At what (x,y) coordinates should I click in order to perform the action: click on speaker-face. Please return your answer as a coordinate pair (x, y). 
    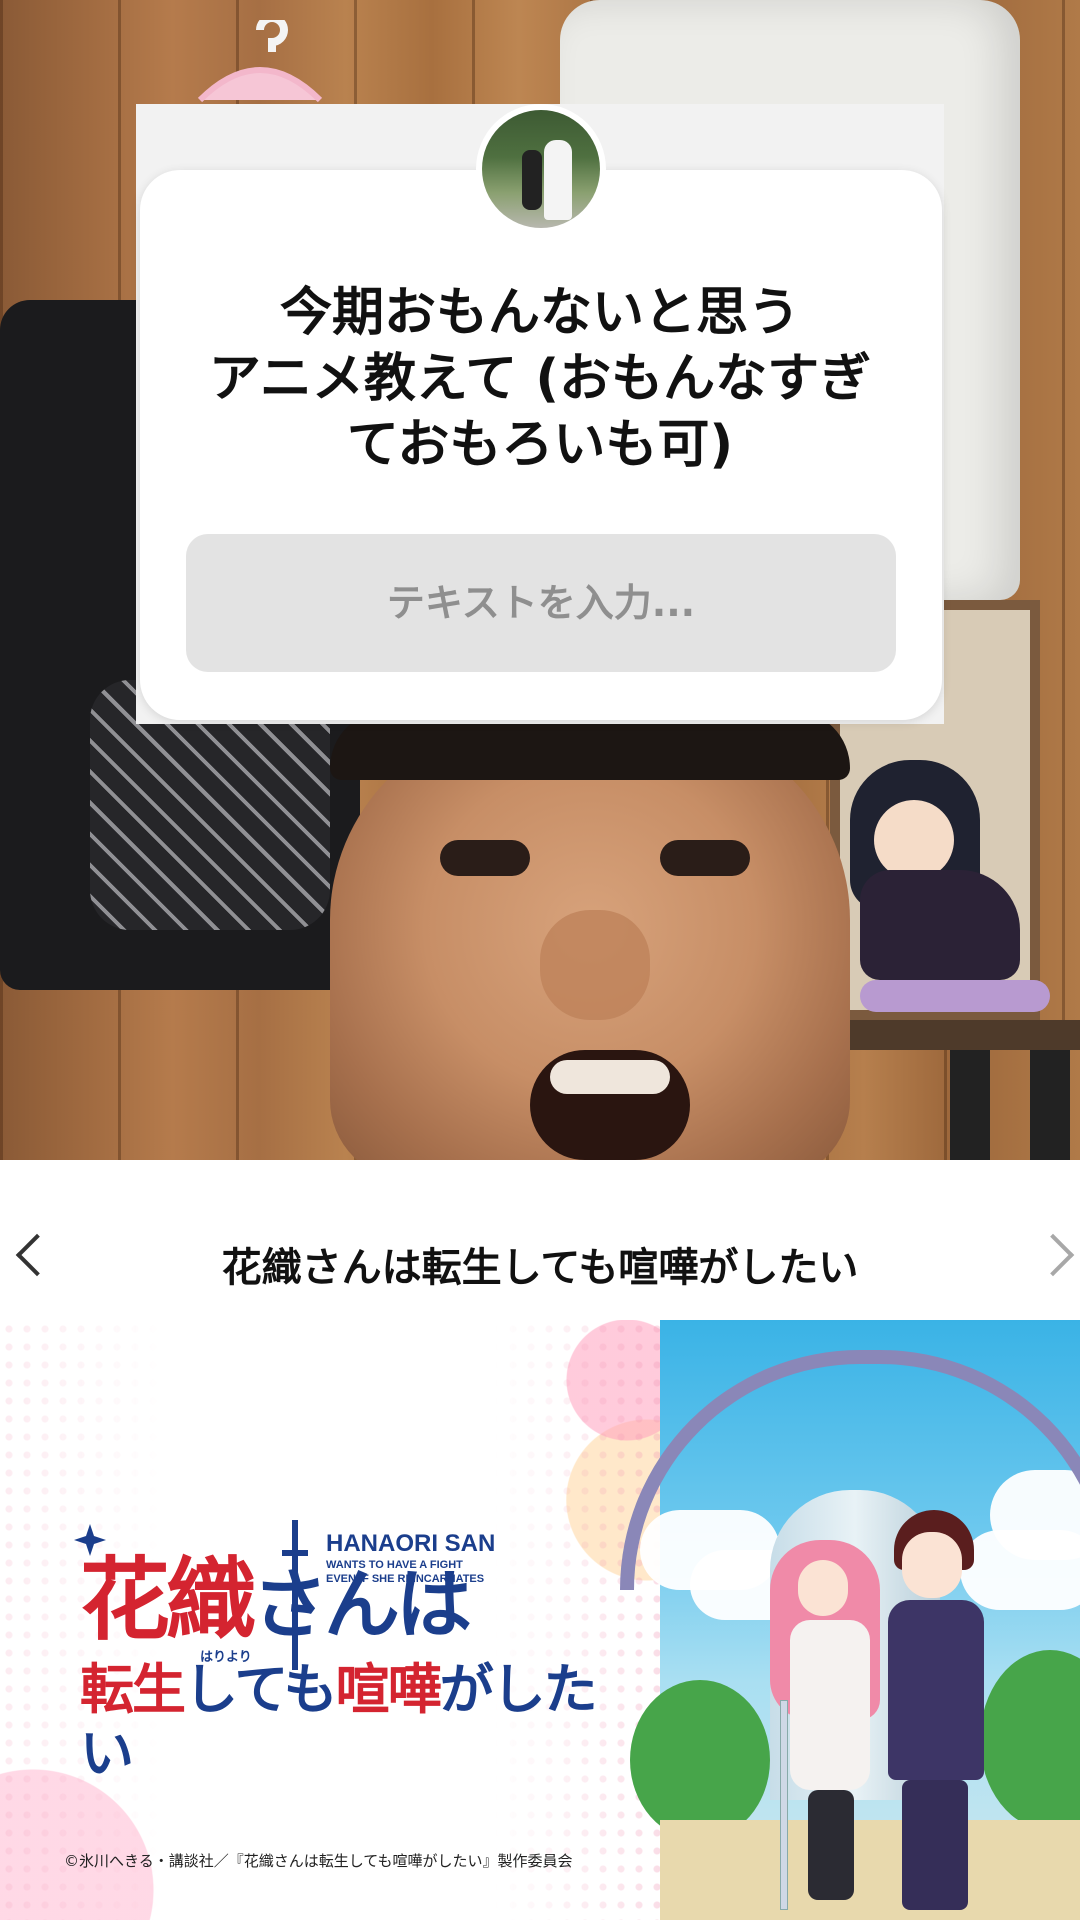
    Looking at the image, I should click on (590, 935).